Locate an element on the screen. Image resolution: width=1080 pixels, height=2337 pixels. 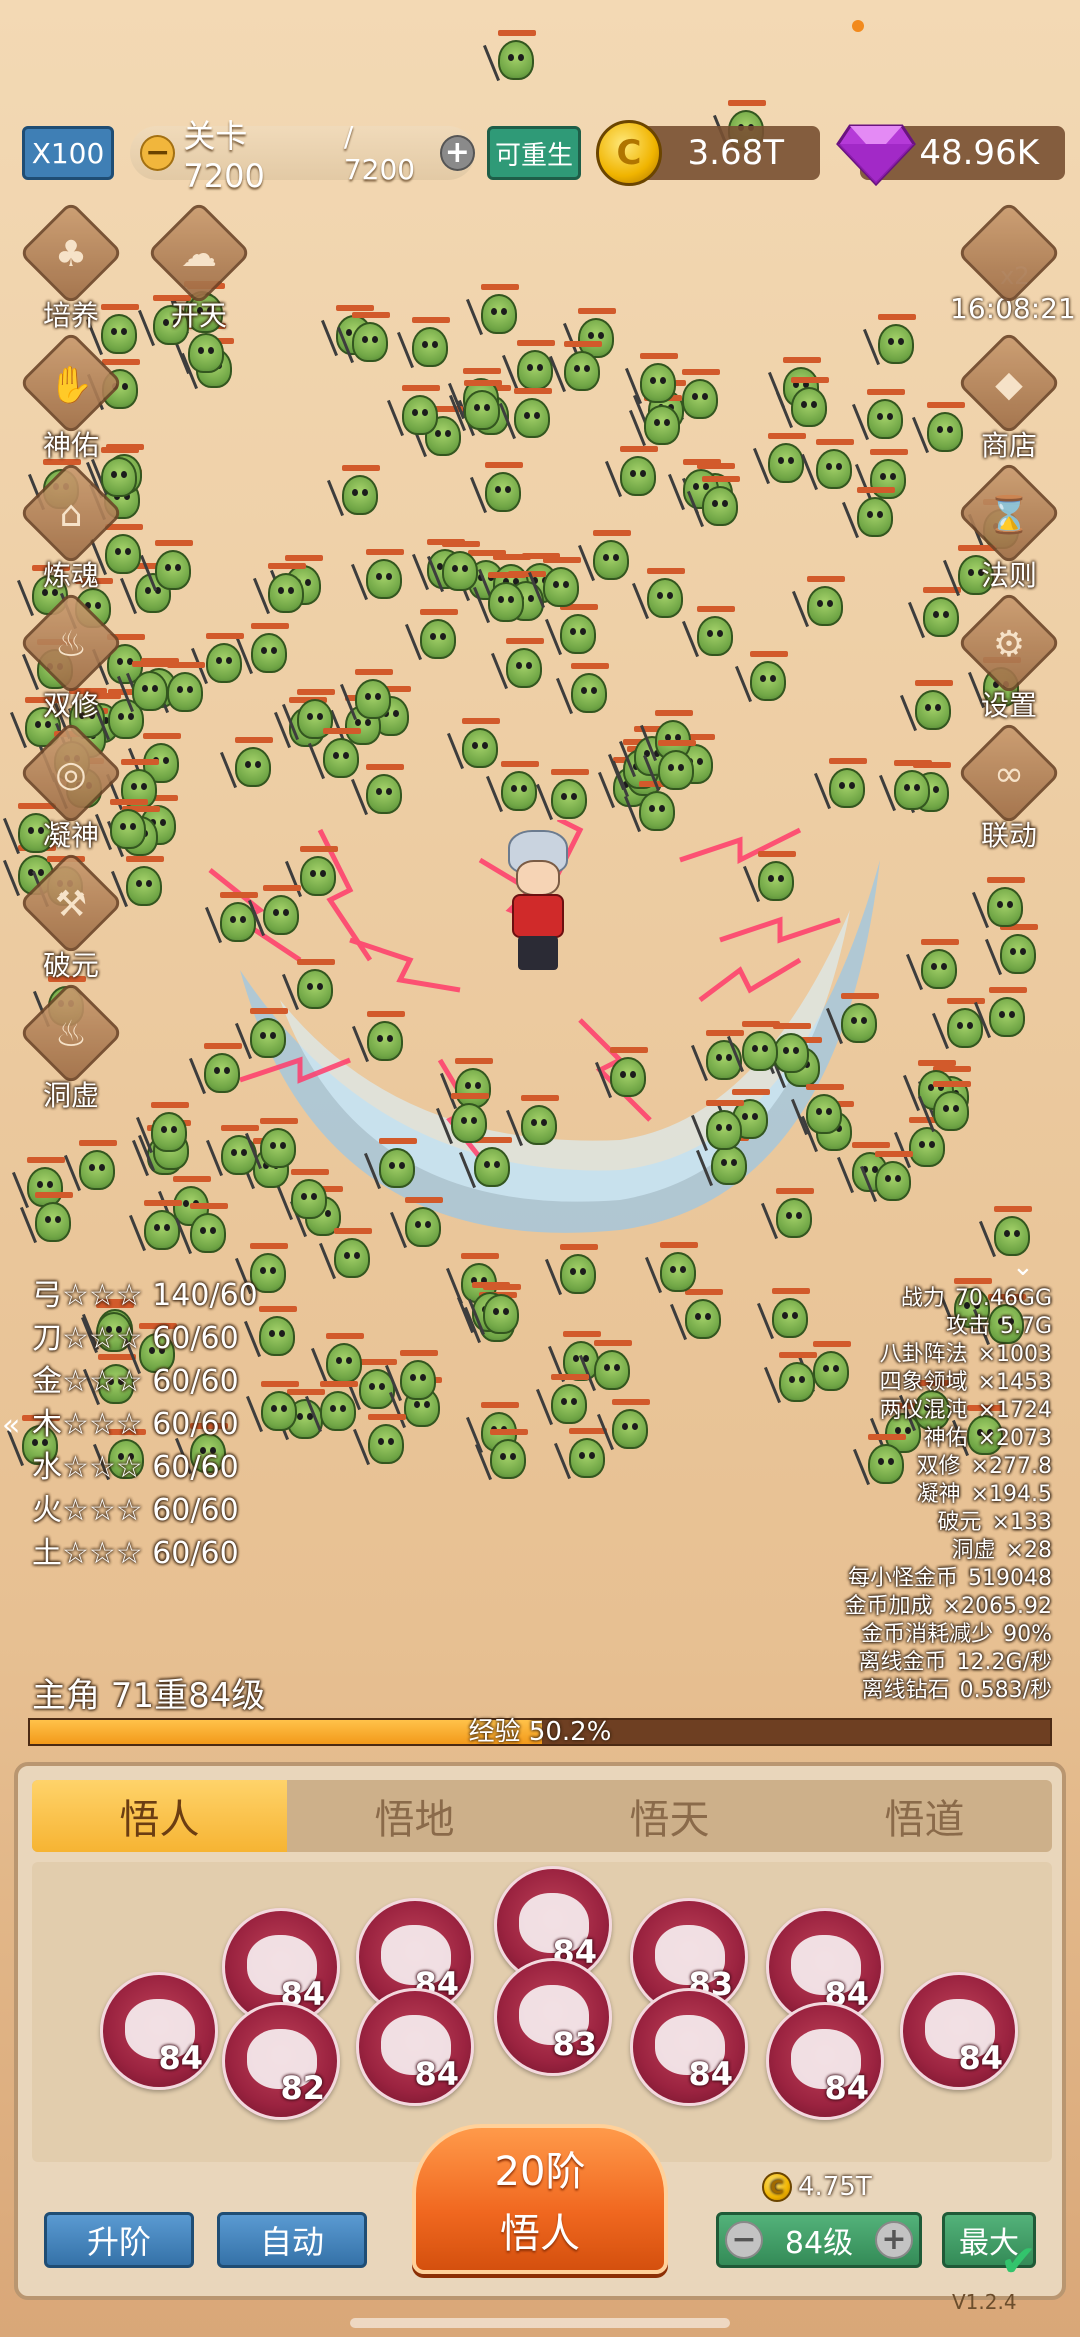
double-boost-button is located at coordinates (1009, 266).